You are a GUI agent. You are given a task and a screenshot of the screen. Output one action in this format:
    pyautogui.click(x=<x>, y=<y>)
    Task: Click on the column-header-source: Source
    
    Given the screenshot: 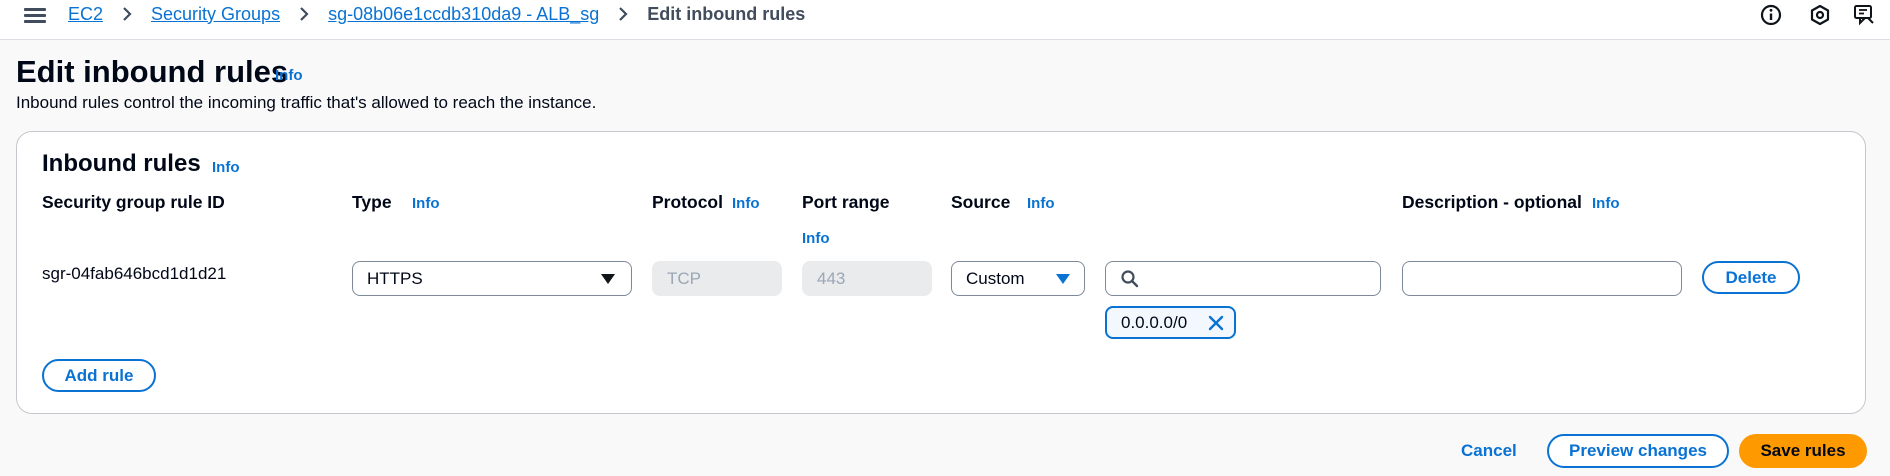 What is the action you would take?
    pyautogui.click(x=981, y=202)
    